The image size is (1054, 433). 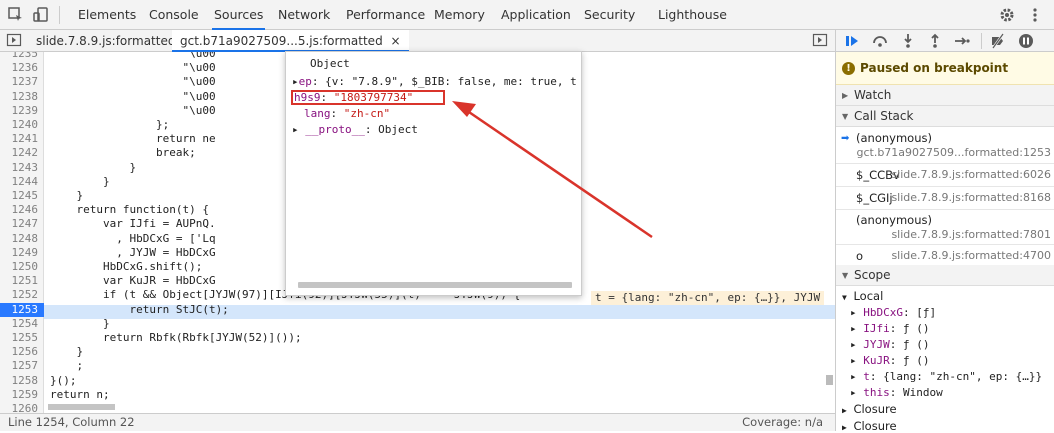 What do you see at coordinates (609, 15) in the screenshot?
I see `tab-security: Security` at bounding box center [609, 15].